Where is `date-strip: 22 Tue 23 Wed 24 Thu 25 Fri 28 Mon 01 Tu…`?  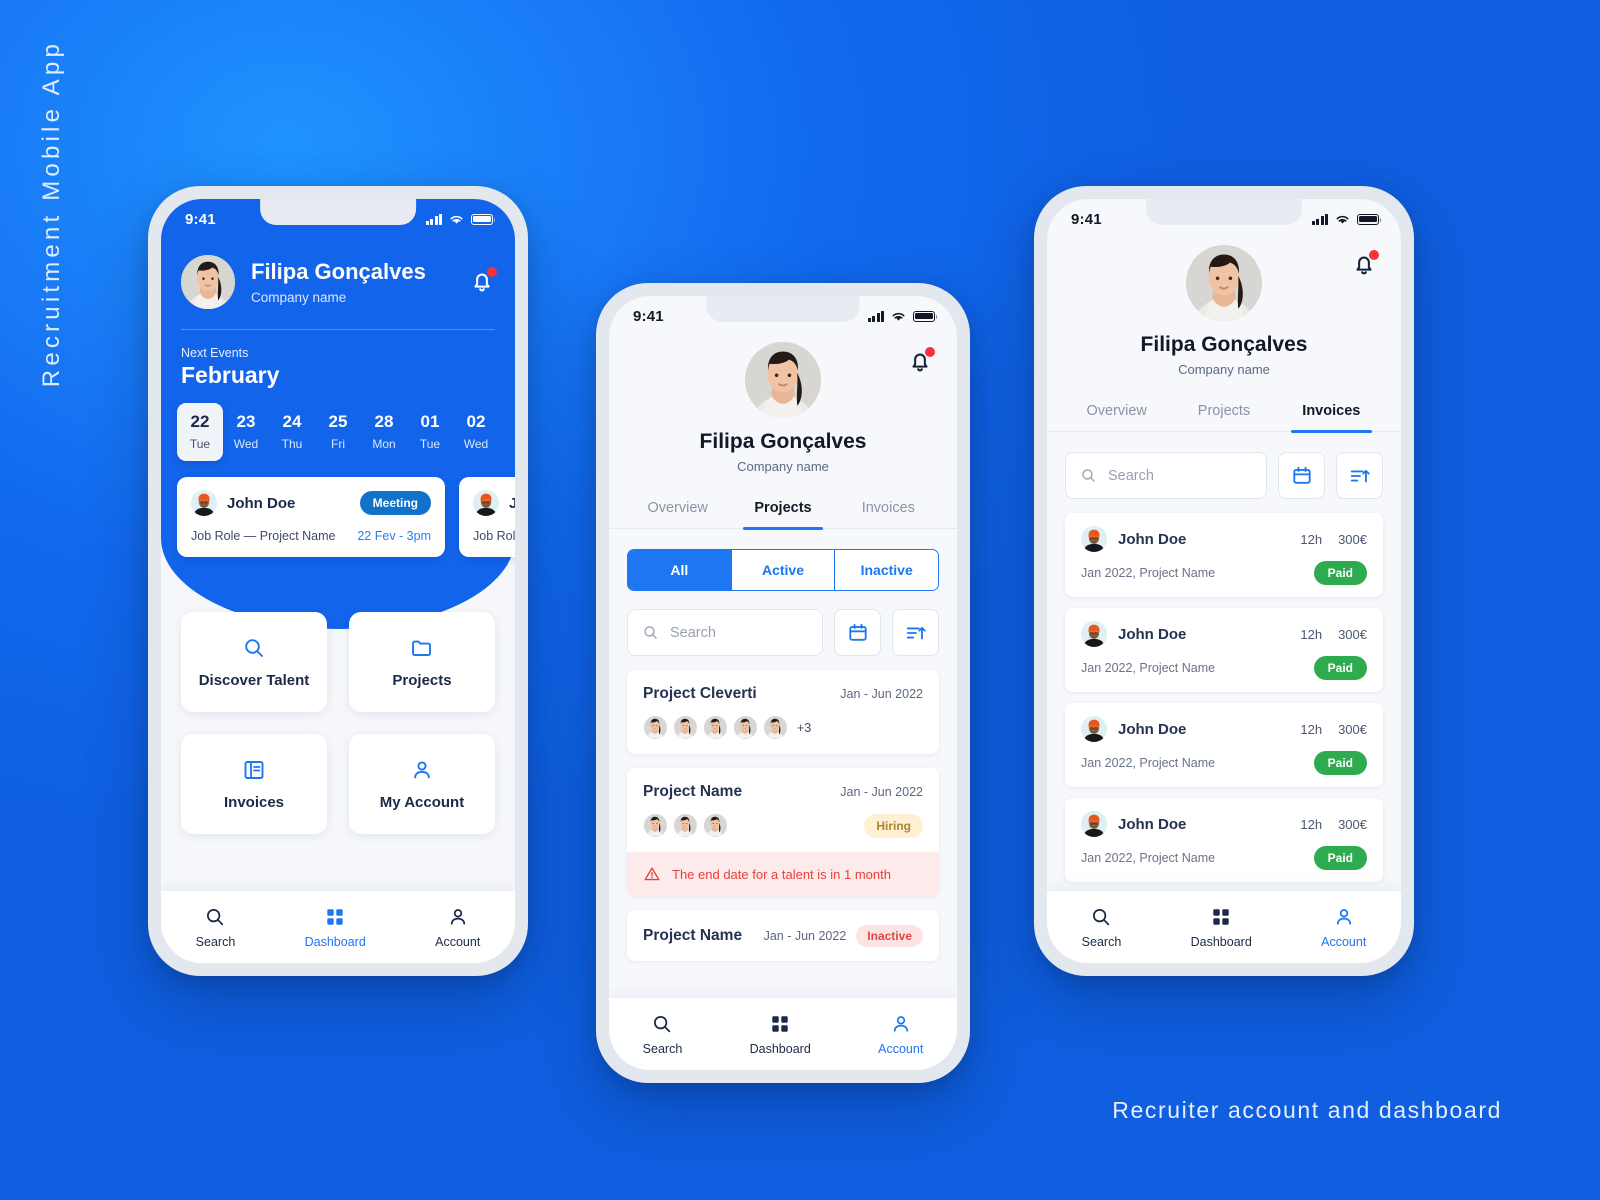
date-strip: 22 Tue 23 Wed 24 Thu 25 Fri 28 Mon 01 Tu… is located at coordinates (338, 432).